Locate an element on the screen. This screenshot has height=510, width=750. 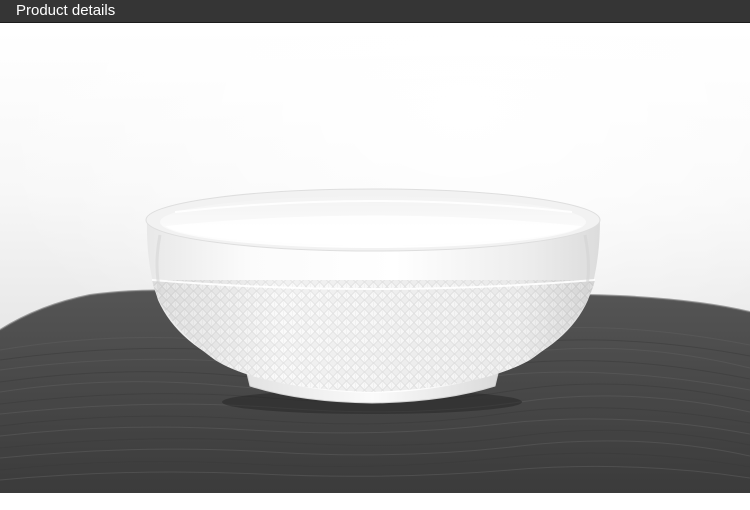
section-header-bar: Product details is located at coordinates (375, 11).